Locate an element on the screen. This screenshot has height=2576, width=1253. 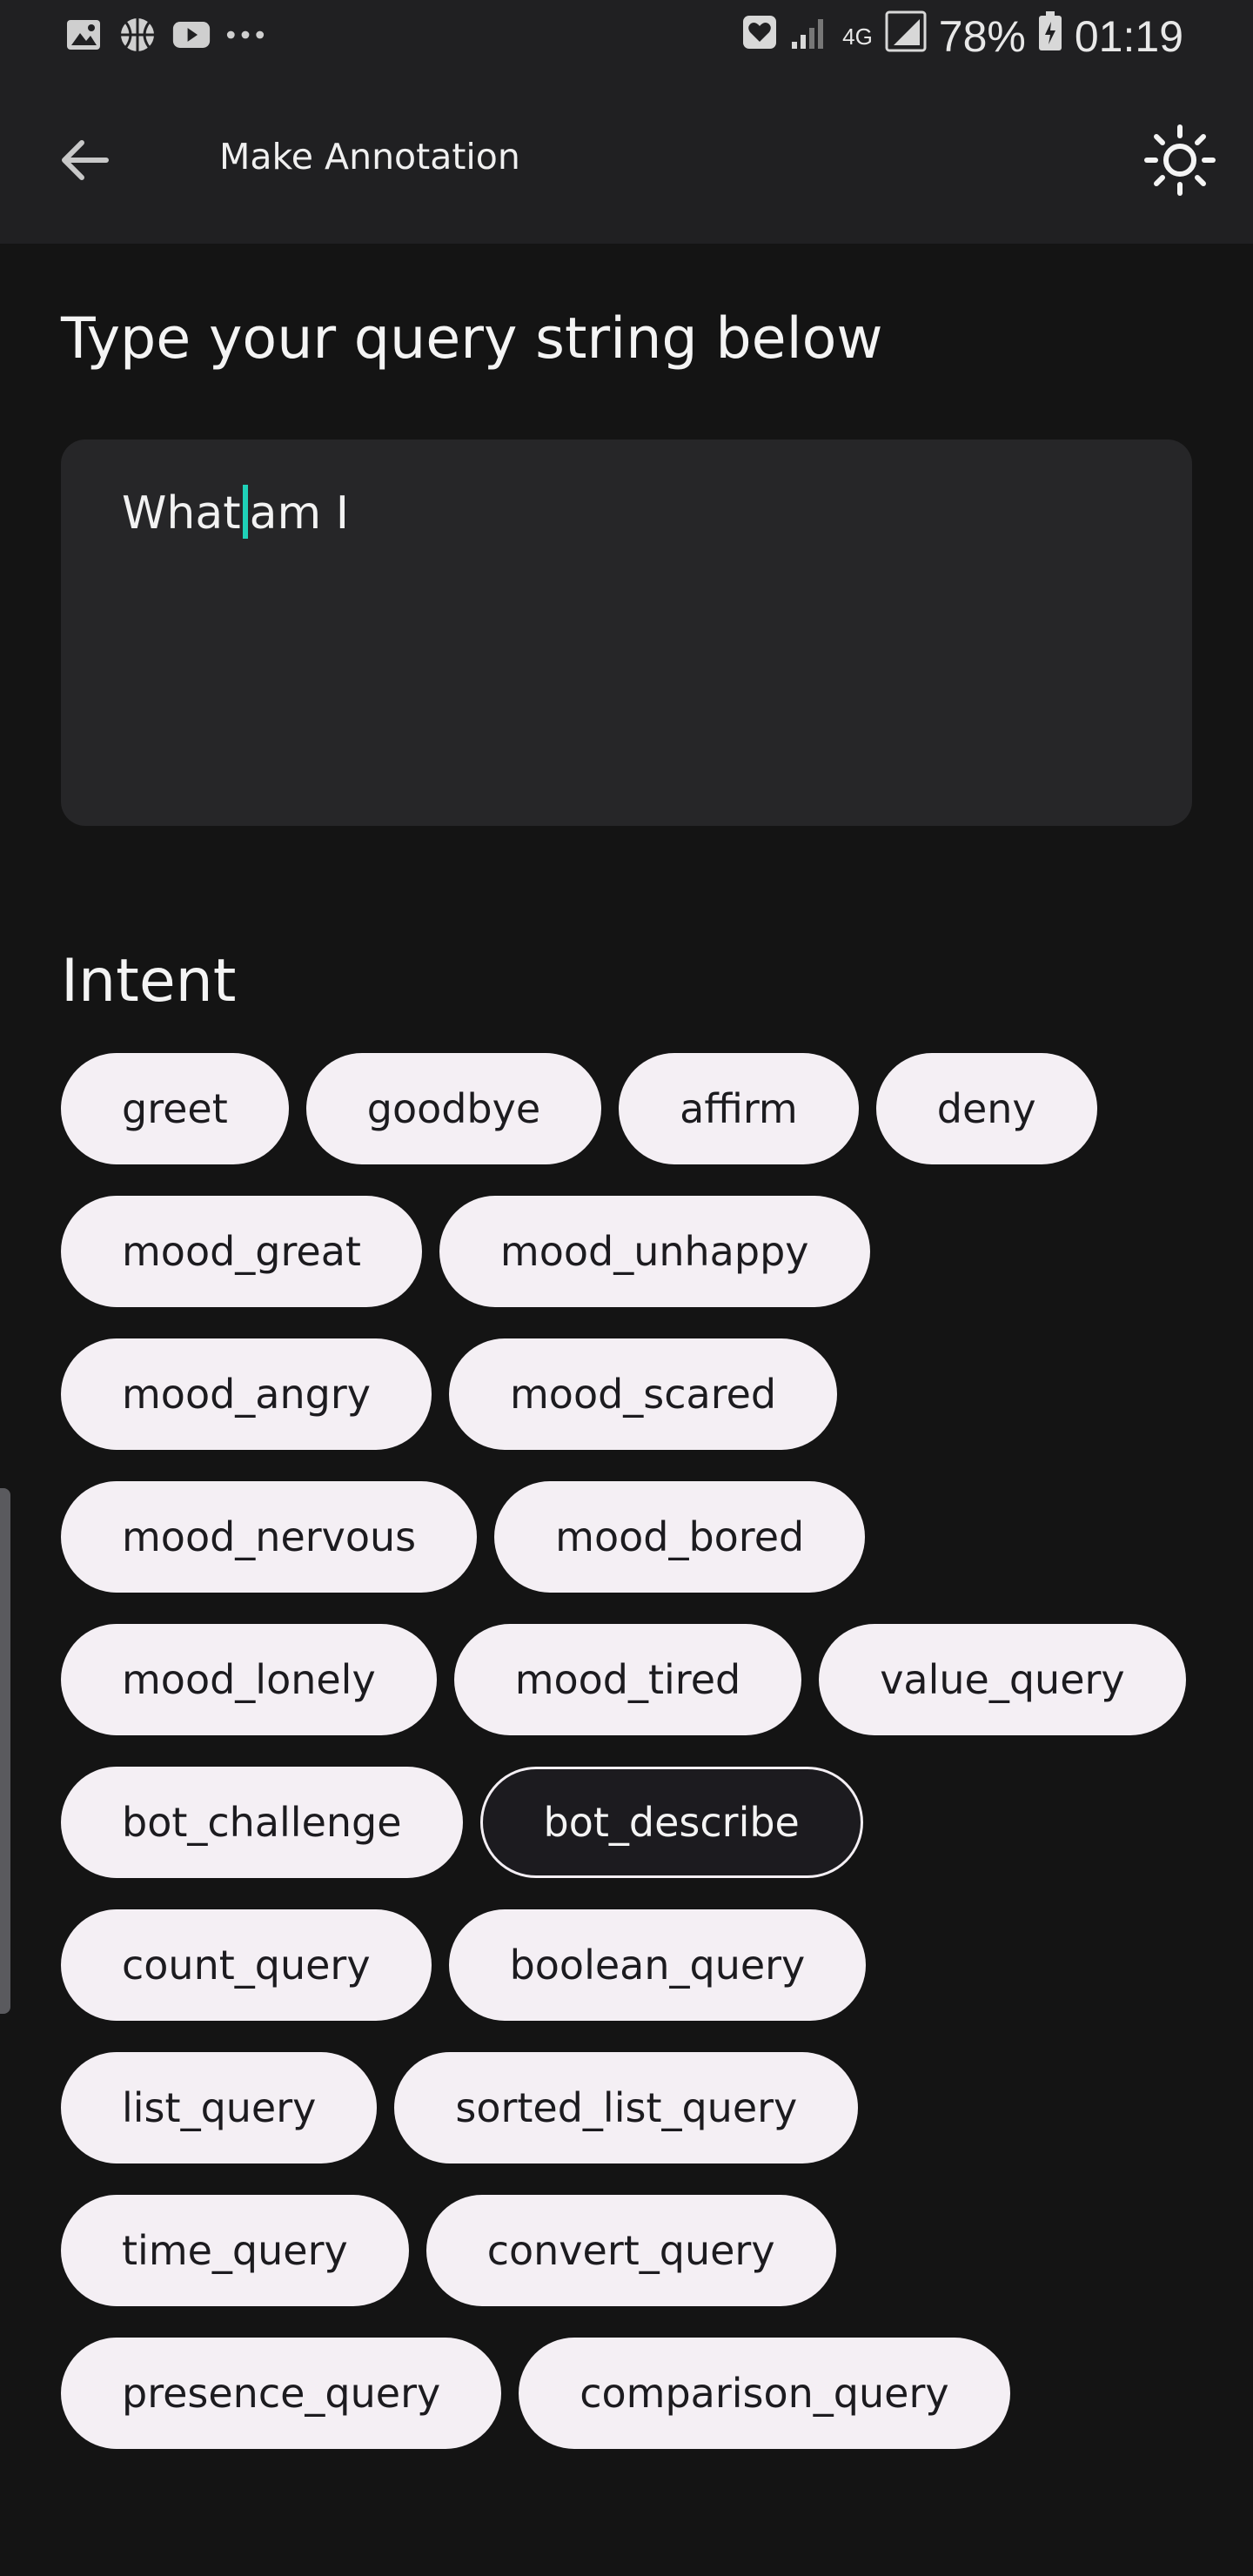
intent-chip-row: bot_challenge bot_describe is located at coordinates (626, 1823).